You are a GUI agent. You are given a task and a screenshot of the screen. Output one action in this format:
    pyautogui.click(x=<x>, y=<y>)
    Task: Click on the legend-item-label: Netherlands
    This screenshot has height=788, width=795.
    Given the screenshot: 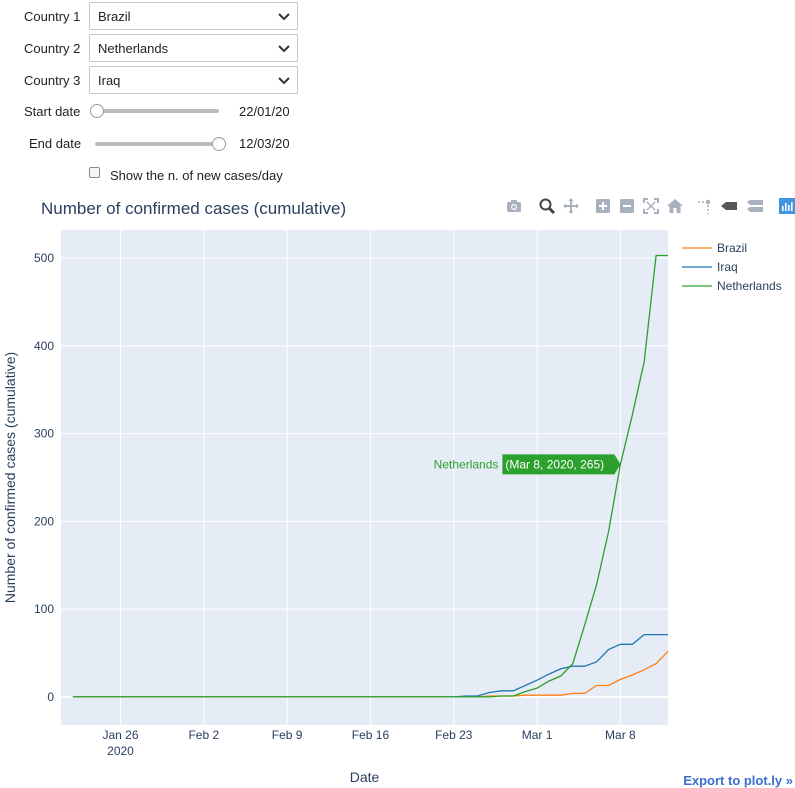 What is the action you would take?
    pyautogui.click(x=749, y=286)
    